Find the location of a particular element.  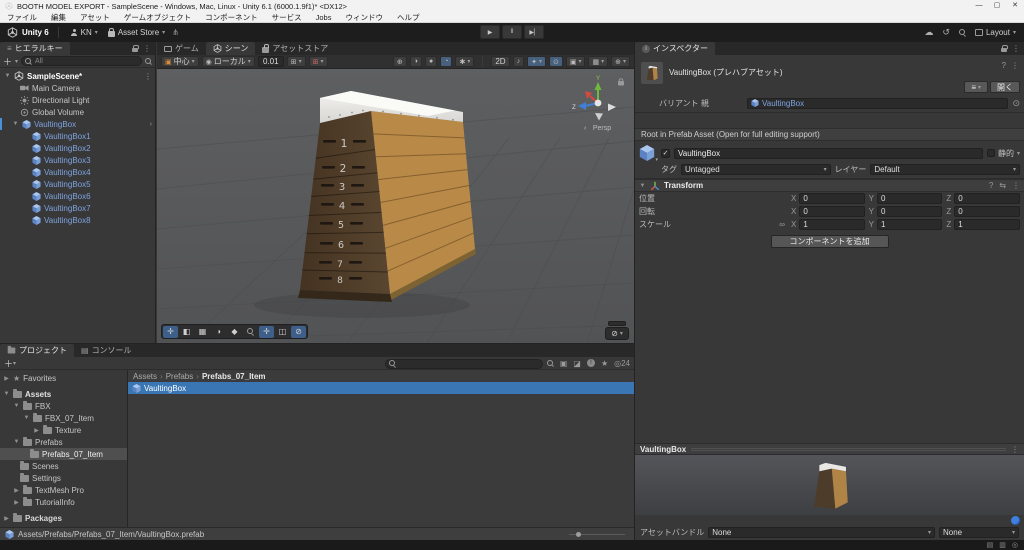

hierarchy-item-vaultingbox: VaultingBox › is located at coordinates (77, 124).